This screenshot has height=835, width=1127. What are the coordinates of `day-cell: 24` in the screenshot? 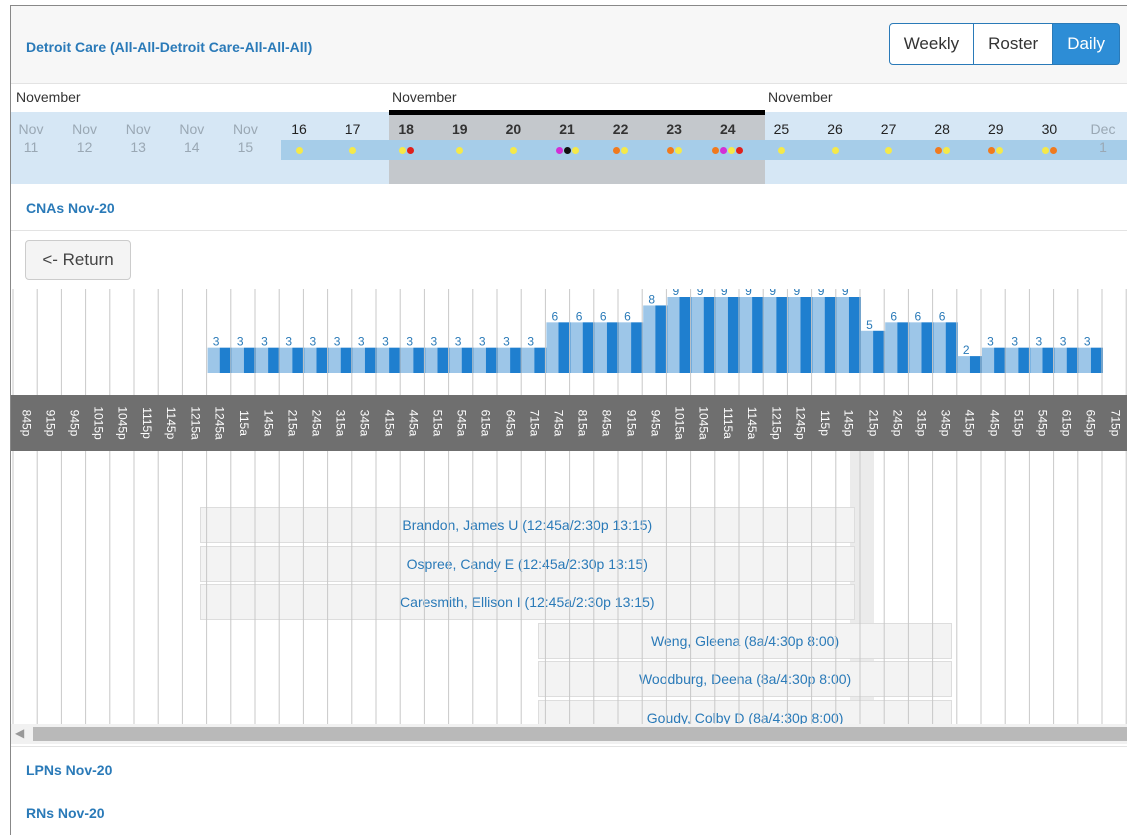 It's located at (728, 129).